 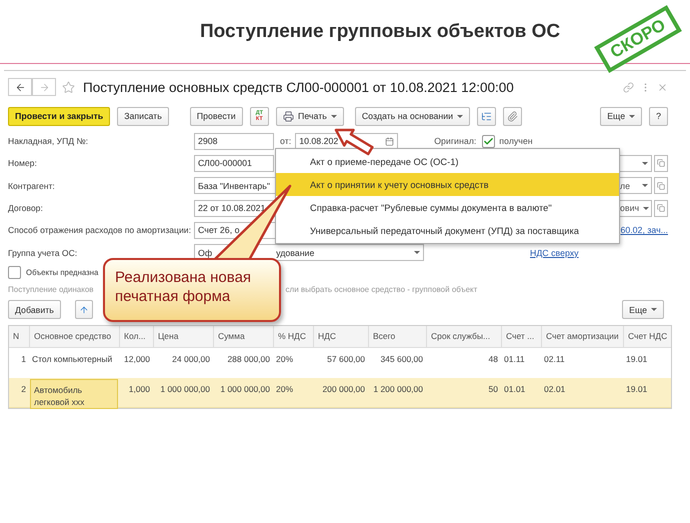 I want to click on attach-button, so click(x=512, y=116).